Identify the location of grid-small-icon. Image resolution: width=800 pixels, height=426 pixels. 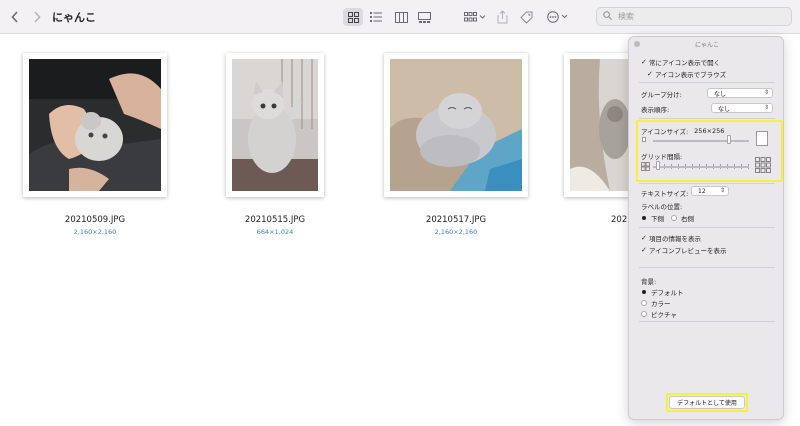
(645, 167).